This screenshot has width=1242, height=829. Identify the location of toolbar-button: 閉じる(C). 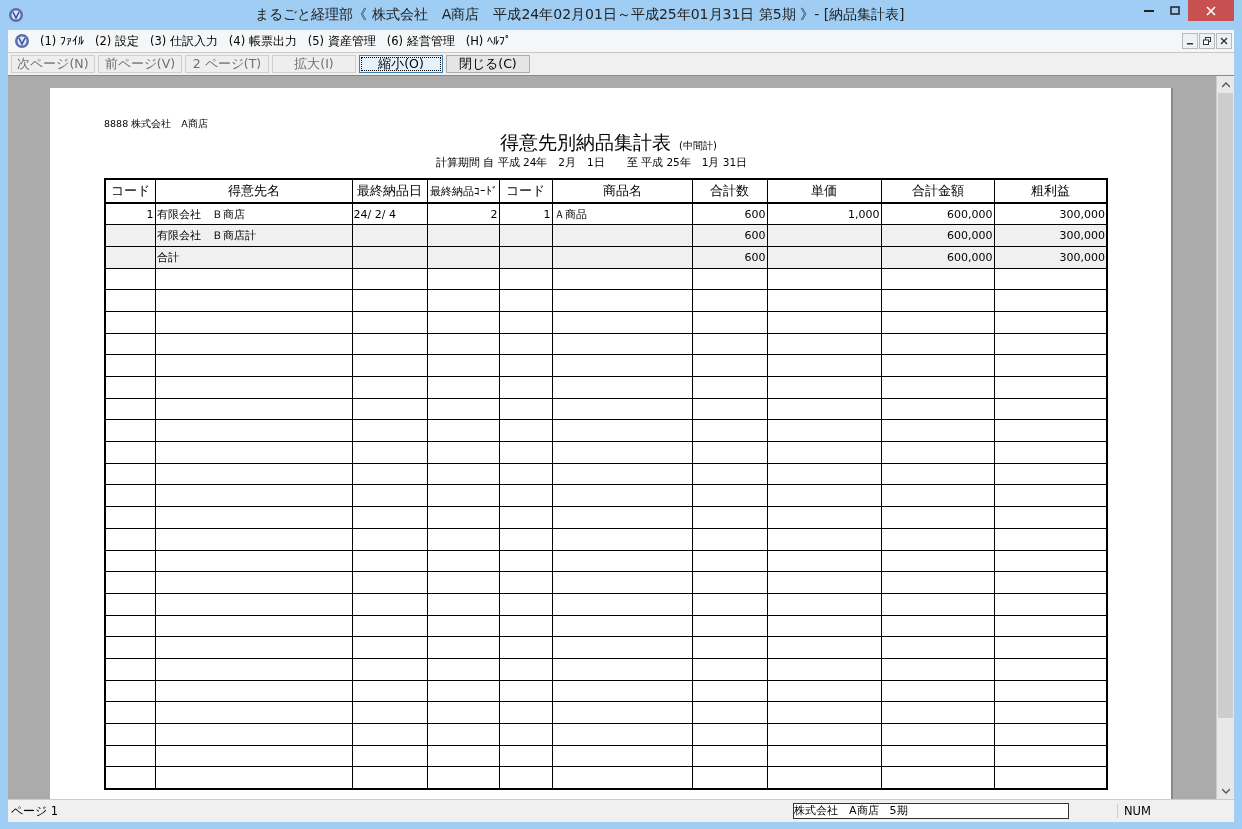
(488, 64).